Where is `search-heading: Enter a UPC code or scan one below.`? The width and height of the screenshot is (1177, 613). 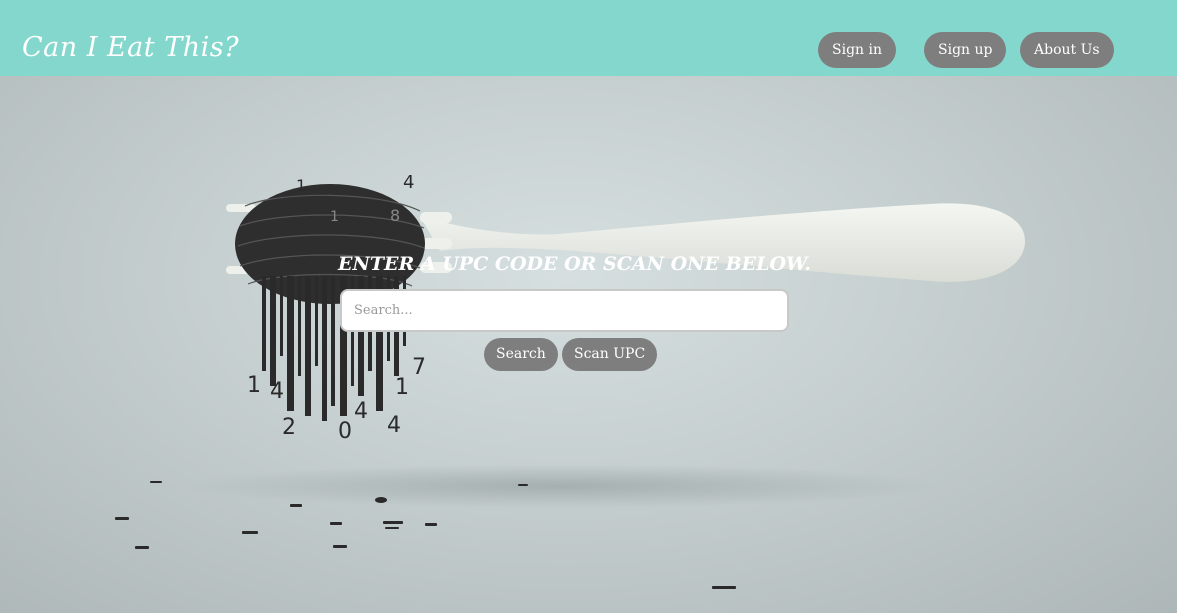 search-heading: Enter a UPC code or scan one below. is located at coordinates (575, 264).